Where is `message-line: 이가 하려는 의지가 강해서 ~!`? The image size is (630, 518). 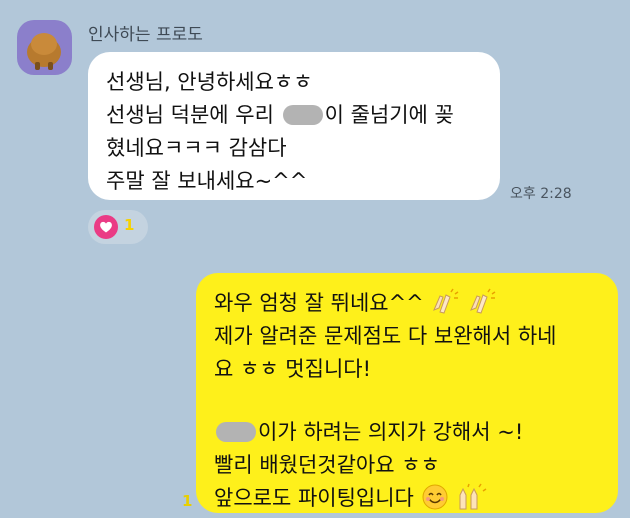 message-line: 이가 하려는 의지가 강해서 ~! is located at coordinates (416, 432).